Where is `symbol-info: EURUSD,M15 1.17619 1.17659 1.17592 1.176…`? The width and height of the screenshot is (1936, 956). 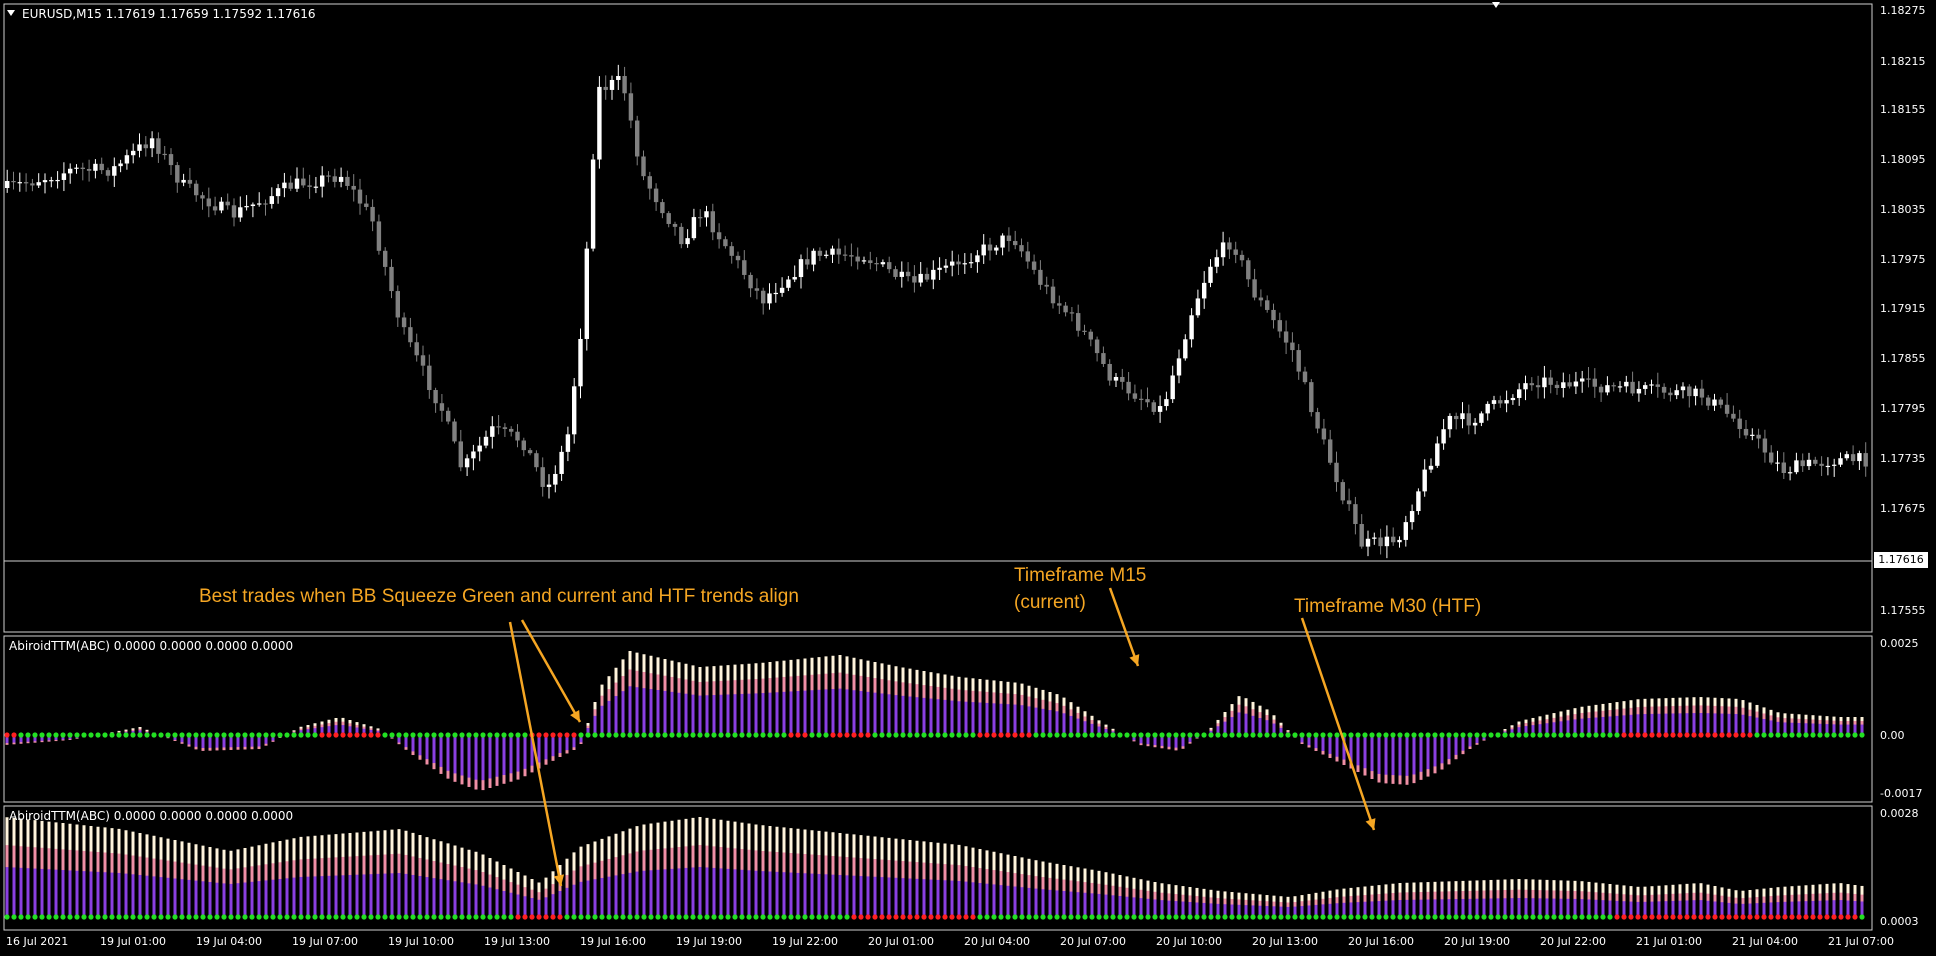 symbol-info: EURUSD,M15 1.17619 1.17659 1.17592 1.176… is located at coordinates (169, 14).